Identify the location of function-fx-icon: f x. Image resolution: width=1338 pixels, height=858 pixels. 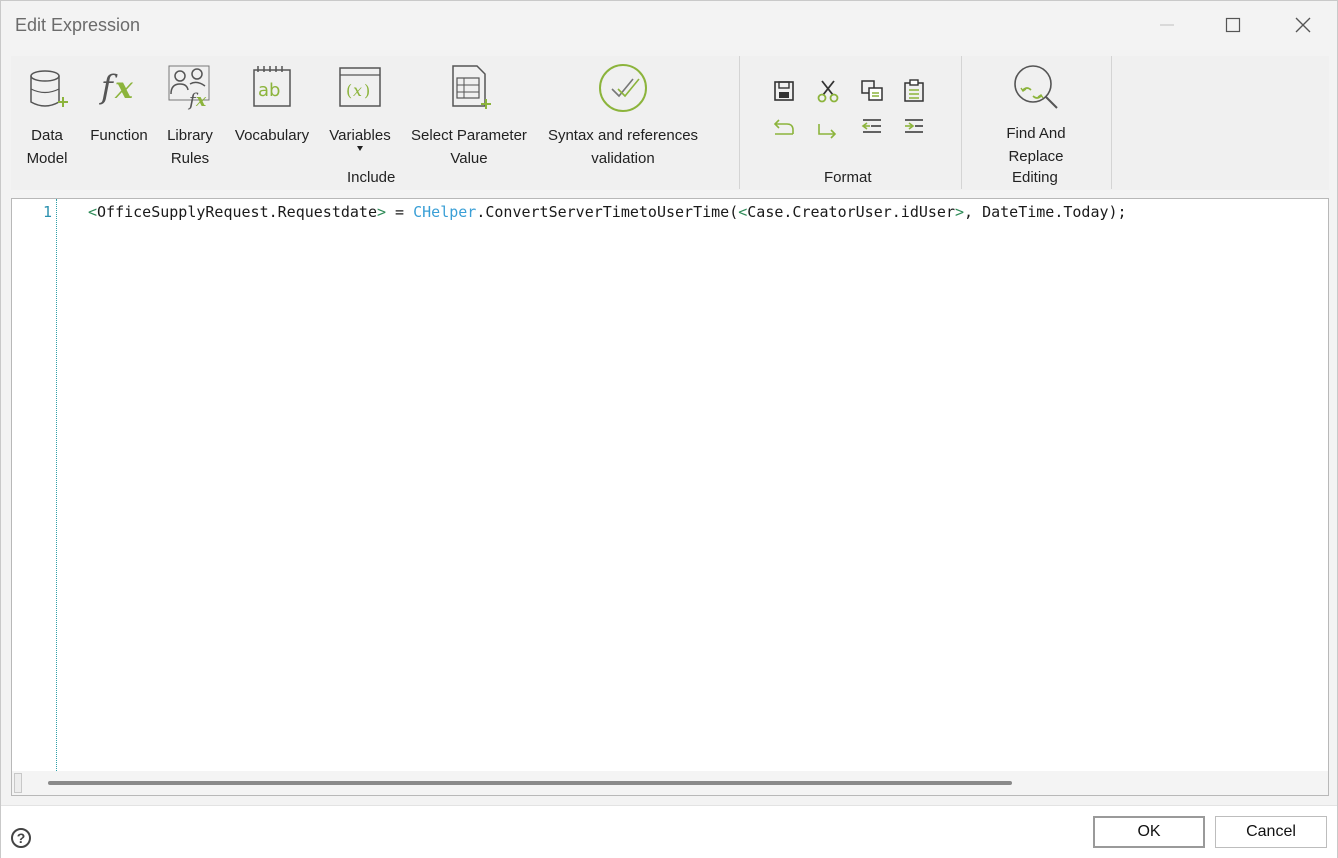
(116, 87).